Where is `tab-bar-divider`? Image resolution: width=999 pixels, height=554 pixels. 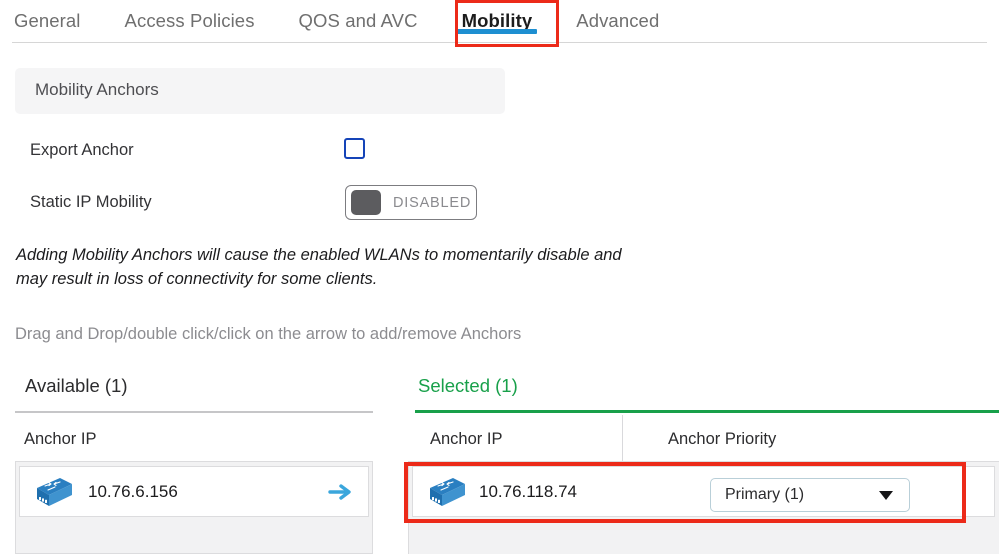
tab-bar-divider is located at coordinates (499, 42).